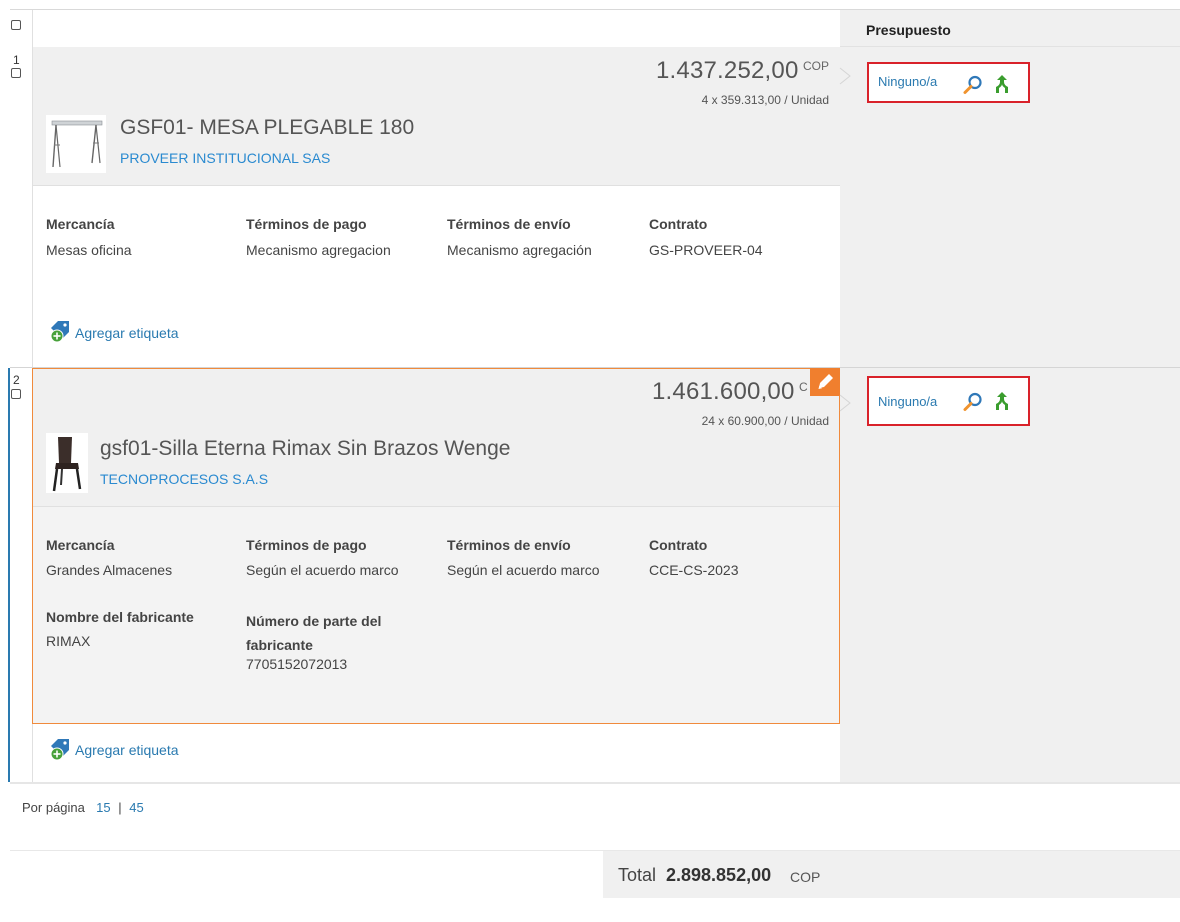  I want to click on item-price: 1.437.252,00, so click(727, 70).